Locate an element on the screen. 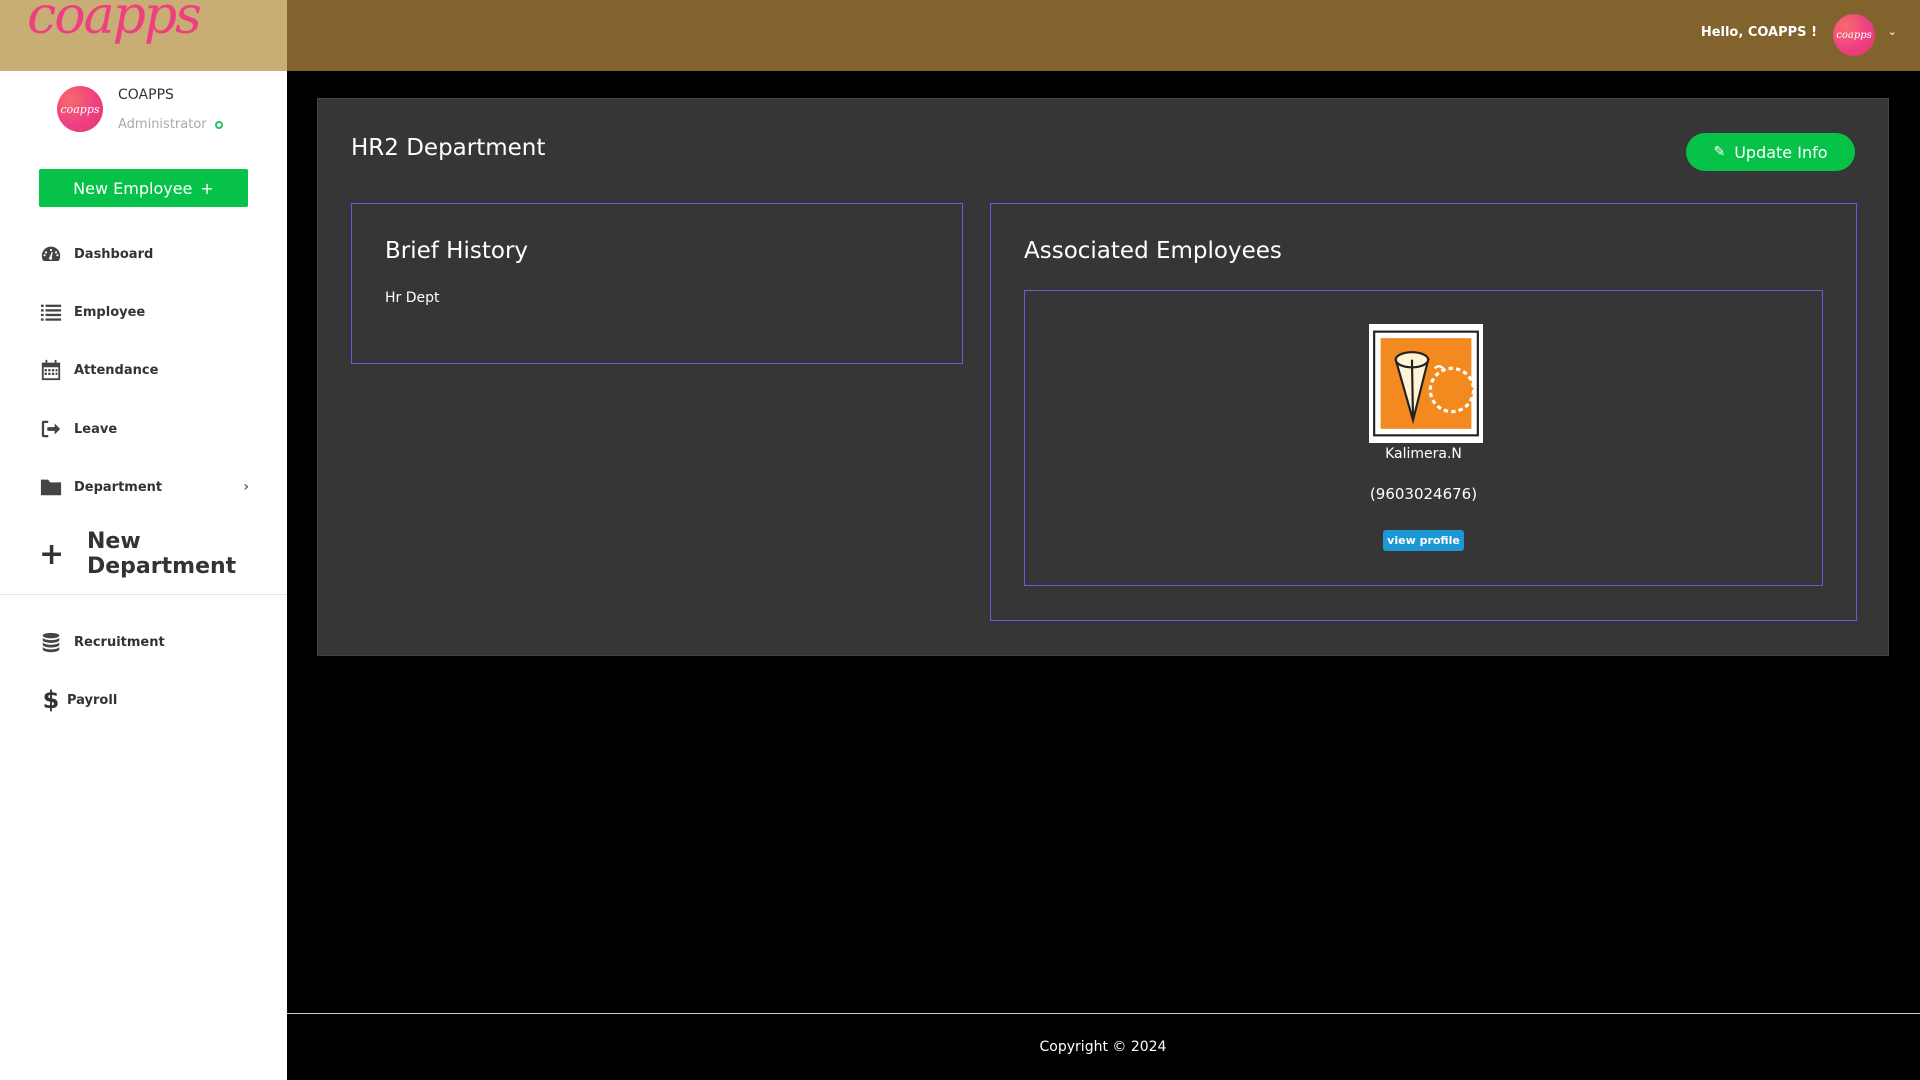 This screenshot has width=1920, height=1080. sidebar-item-dashboard: Dashboard is located at coordinates (96, 254).